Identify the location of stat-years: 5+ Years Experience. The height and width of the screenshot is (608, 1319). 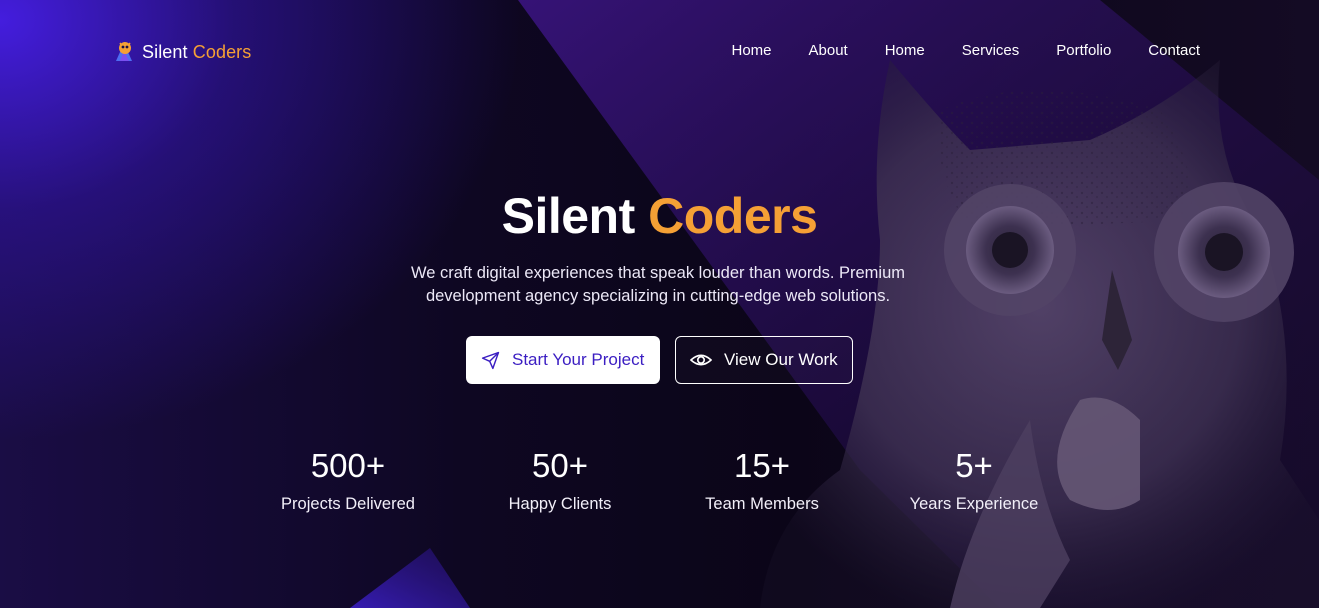
(974, 480).